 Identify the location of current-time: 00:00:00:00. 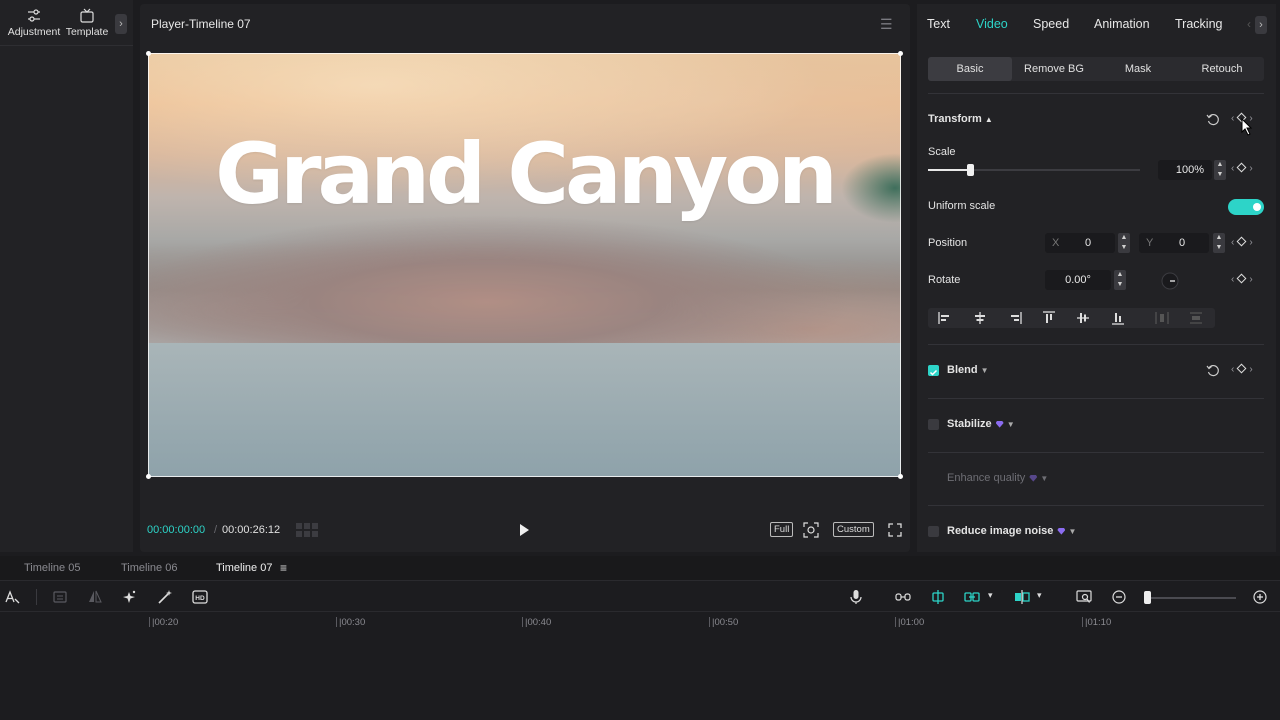
(176, 530).